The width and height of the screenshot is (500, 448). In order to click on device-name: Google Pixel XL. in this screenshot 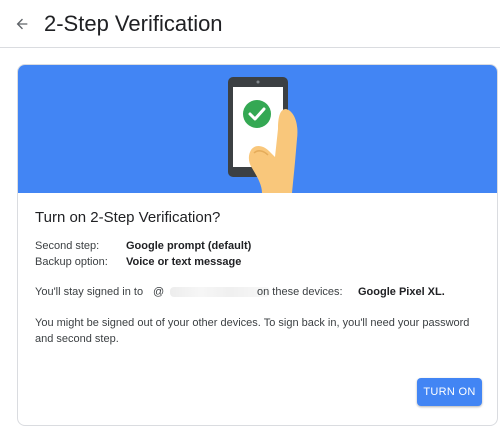, I will do `click(401, 292)`.